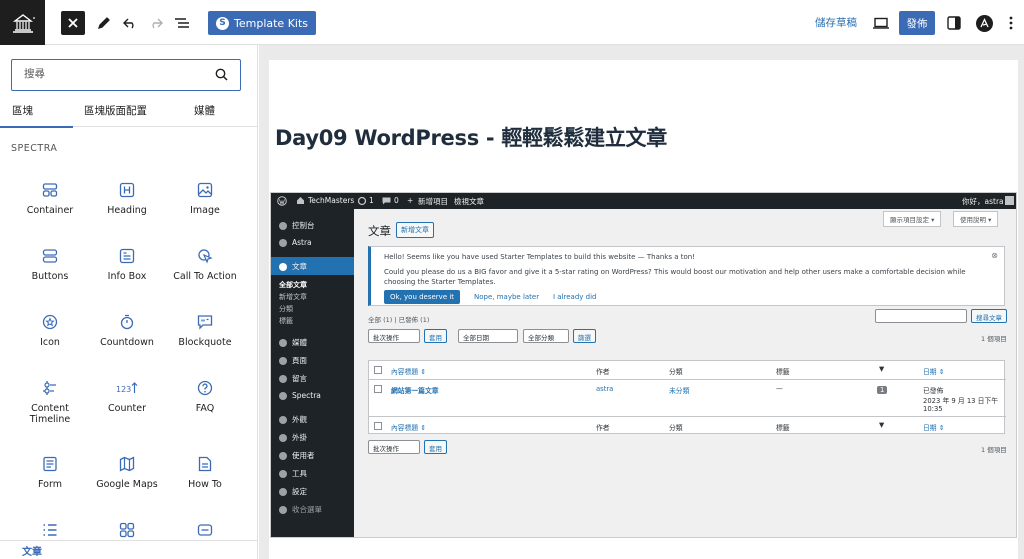  What do you see at coordinates (399, 320) in the screenshot?
I see `post-views: 全部 (1) | 已發佈 (1)` at bounding box center [399, 320].